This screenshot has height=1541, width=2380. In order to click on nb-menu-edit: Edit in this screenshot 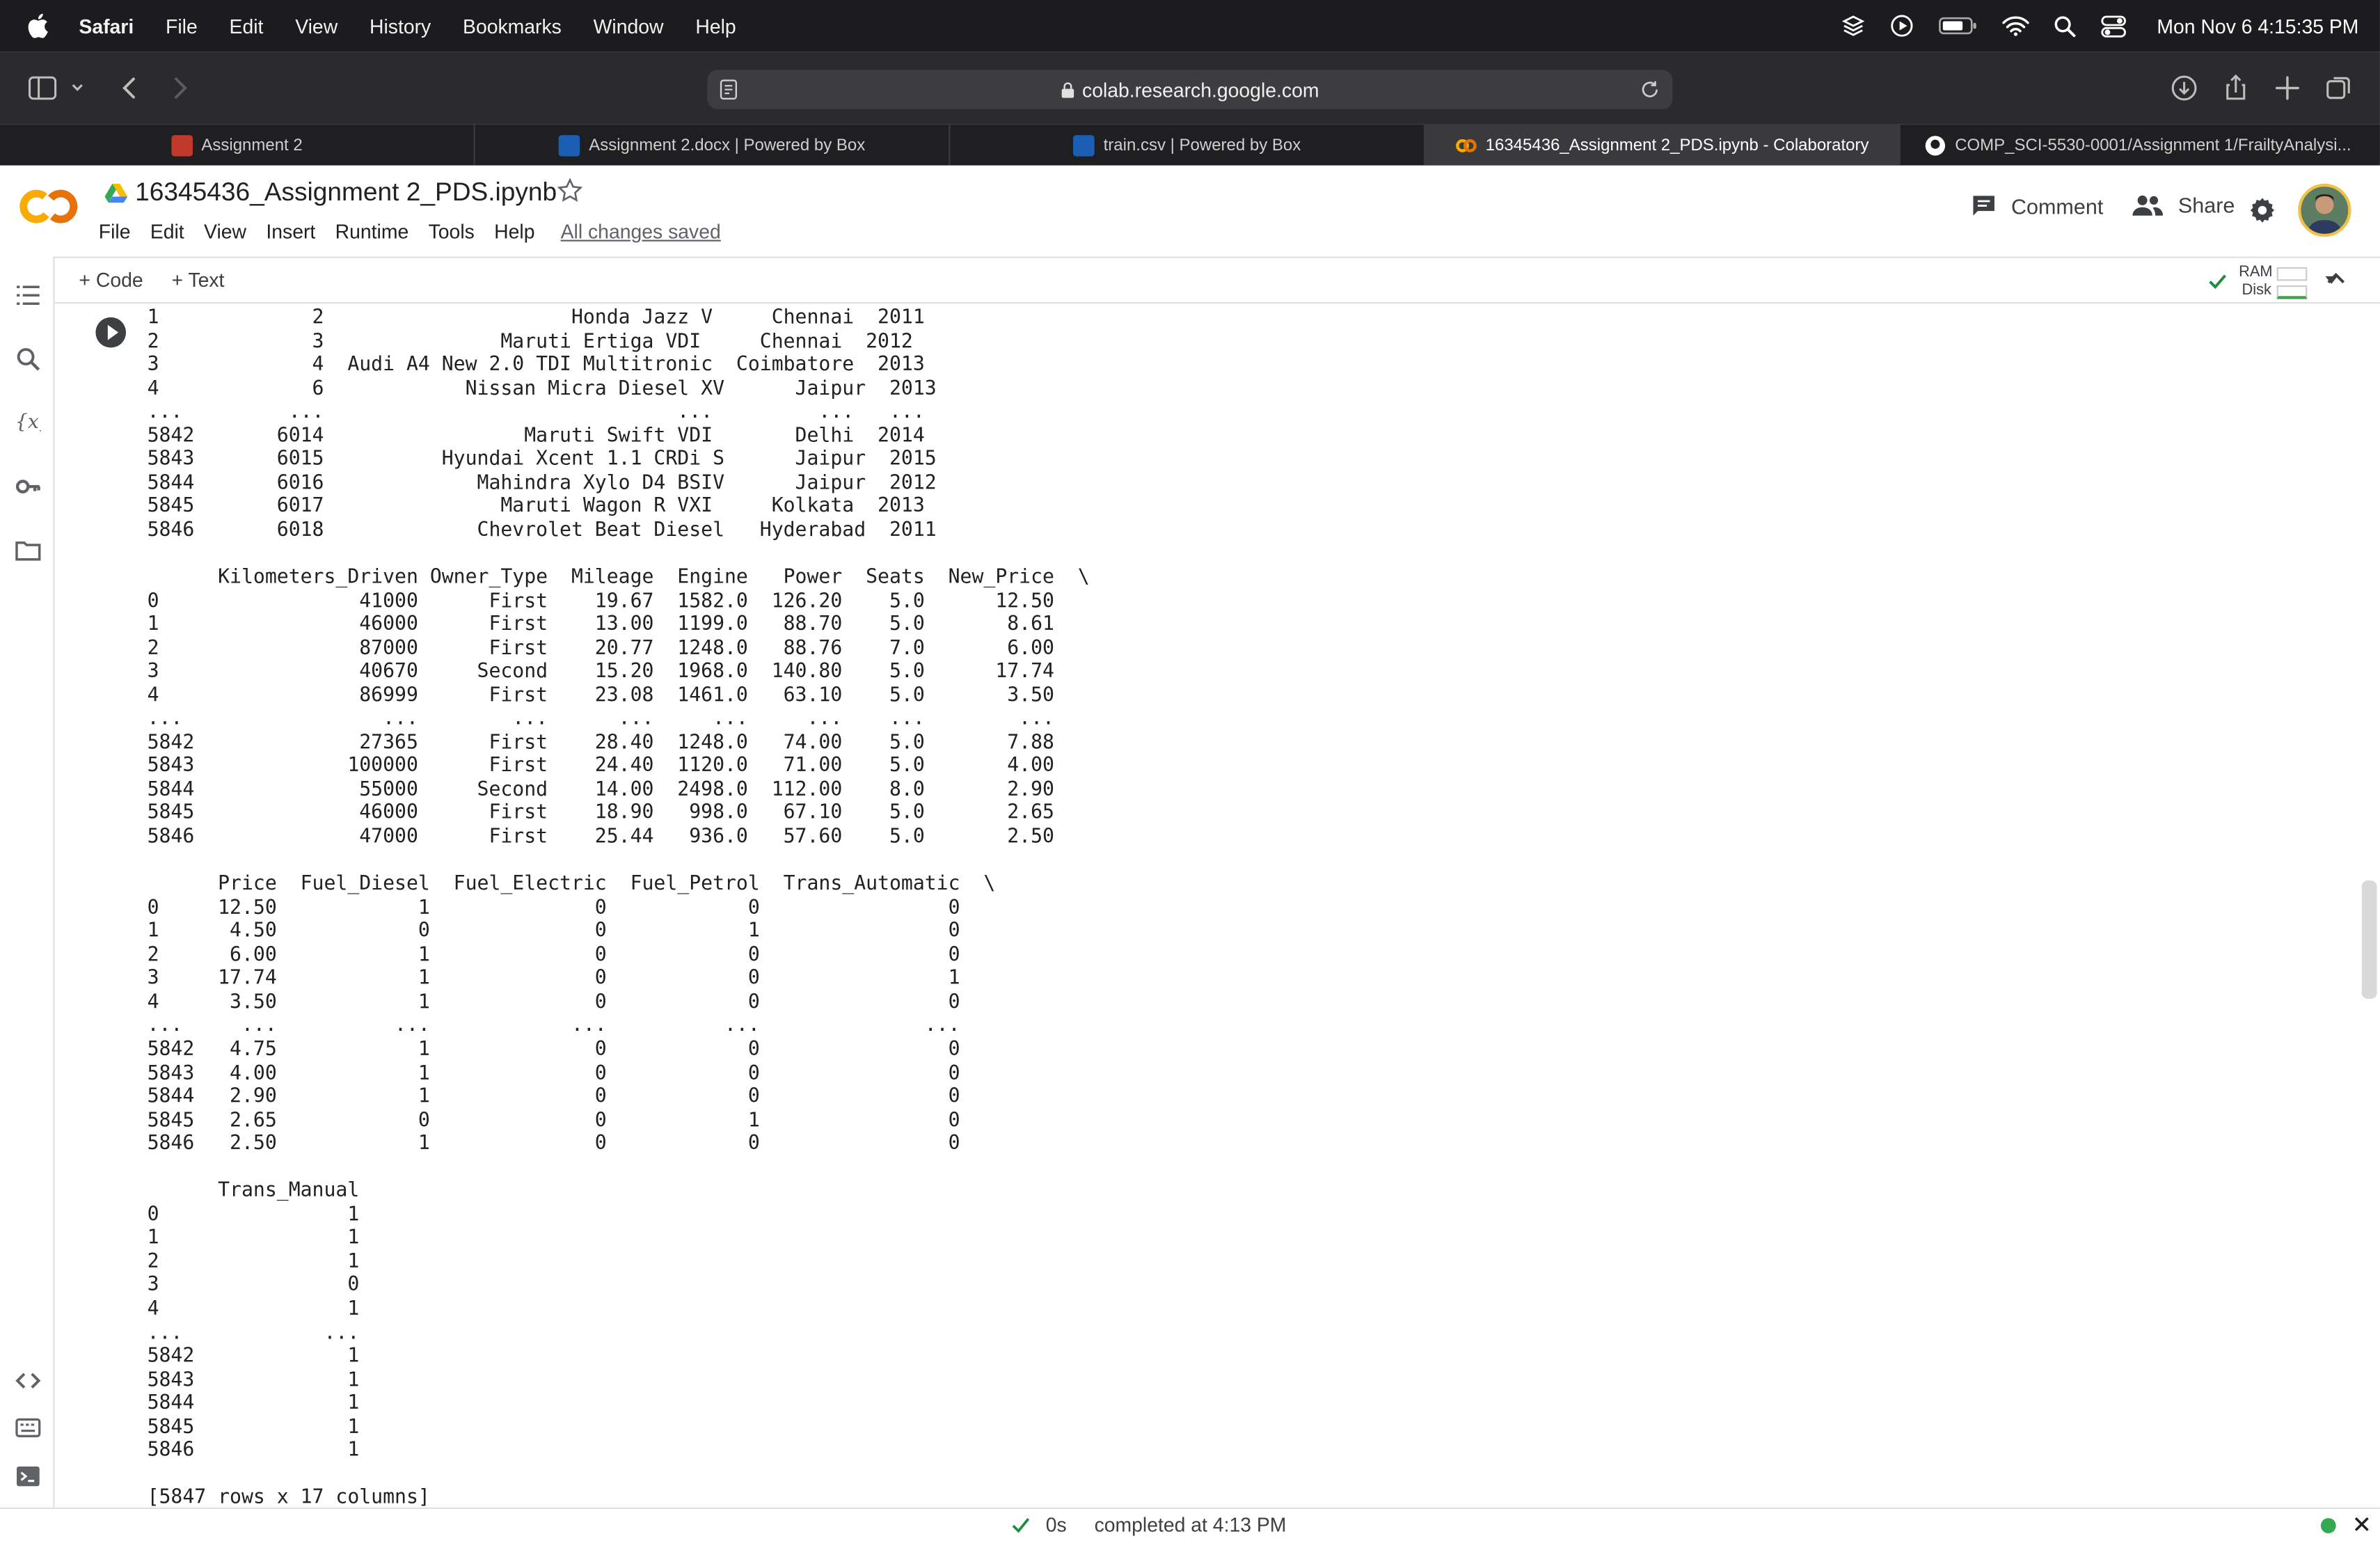, I will do `click(167, 231)`.